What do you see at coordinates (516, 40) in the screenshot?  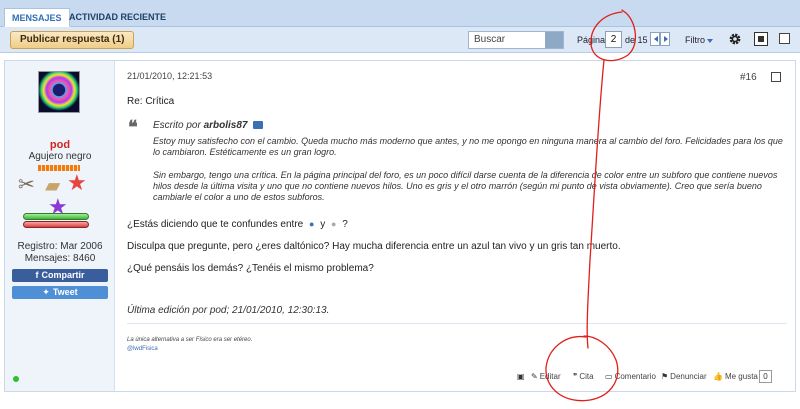 I see `search-input: Buscar` at bounding box center [516, 40].